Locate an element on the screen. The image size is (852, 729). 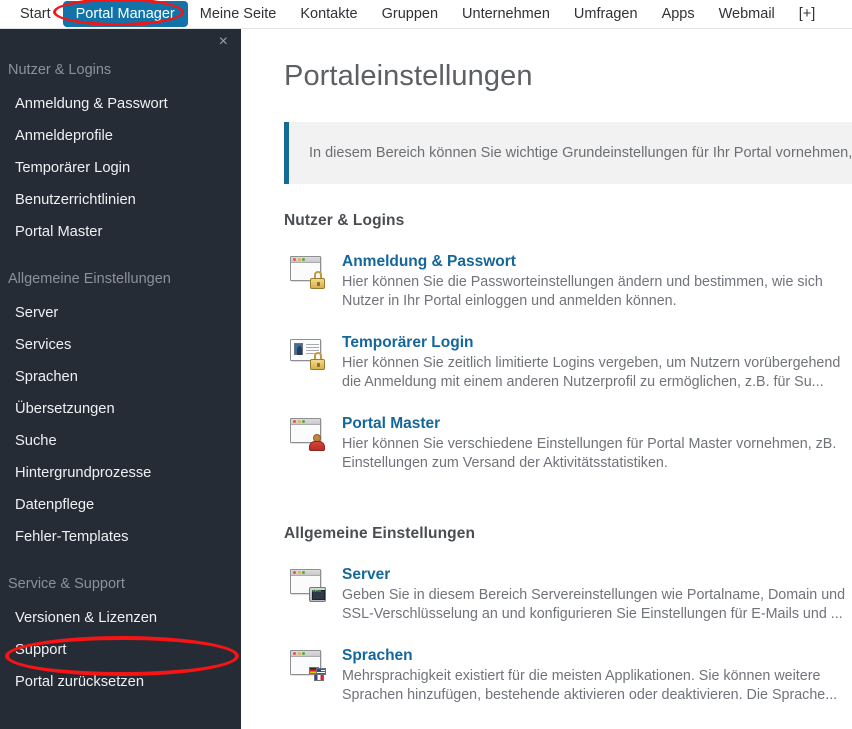
nav-item-start: Start is located at coordinates (35, 14).